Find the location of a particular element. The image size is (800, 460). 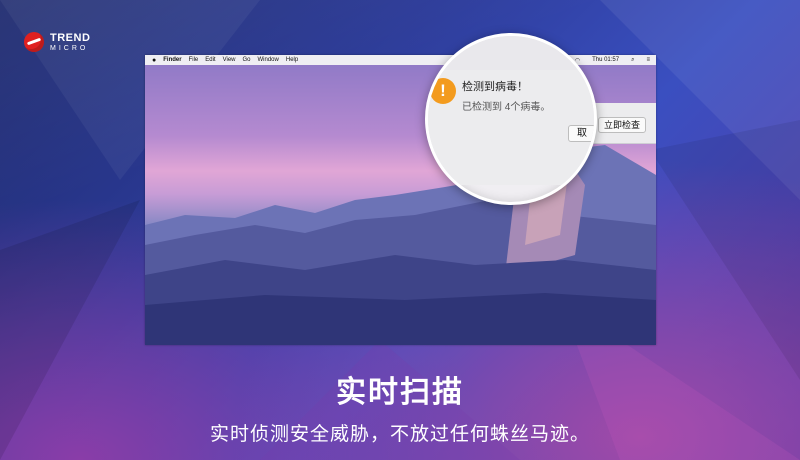

menu-finder: Finder is located at coordinates (172, 60).